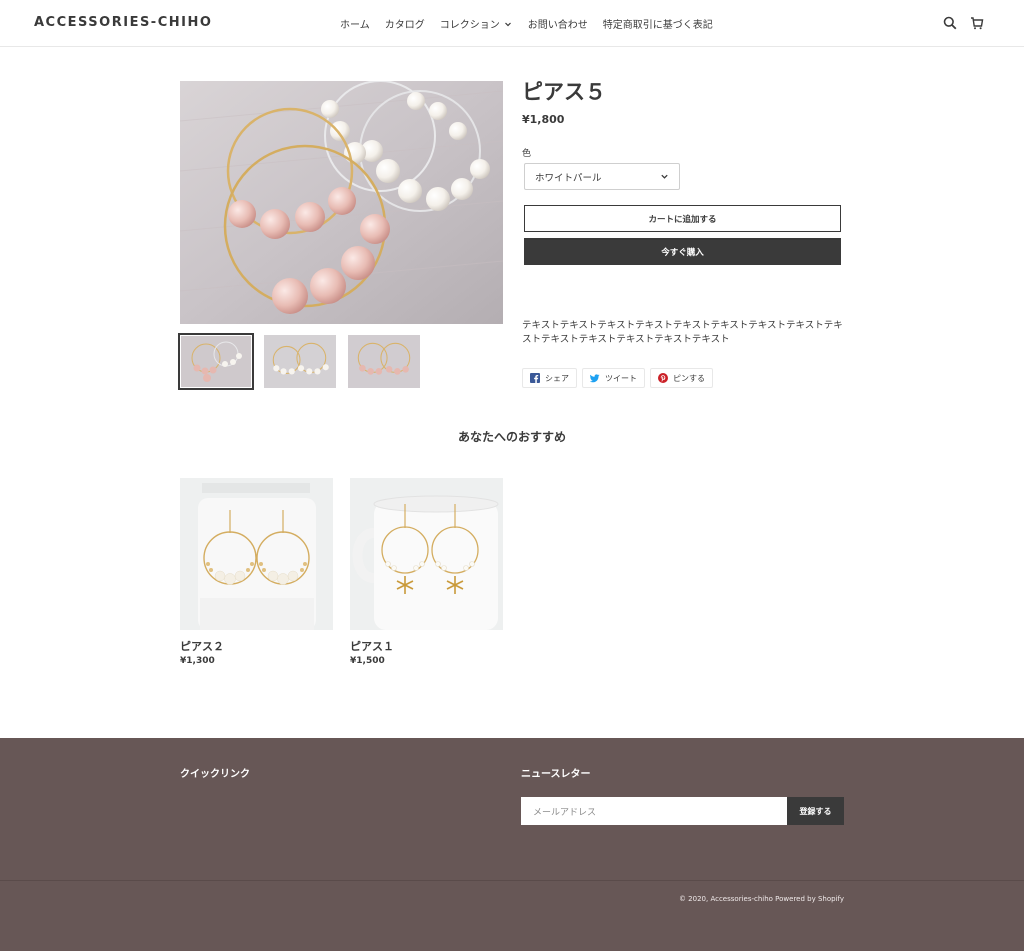  I want to click on nav-item-catalog: カタログ, so click(405, 23).